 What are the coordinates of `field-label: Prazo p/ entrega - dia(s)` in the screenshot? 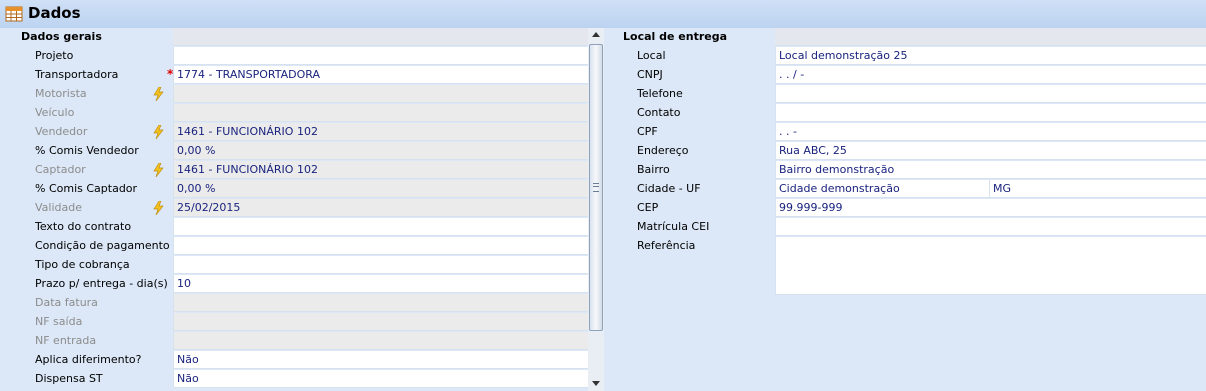 It's located at (101, 283).